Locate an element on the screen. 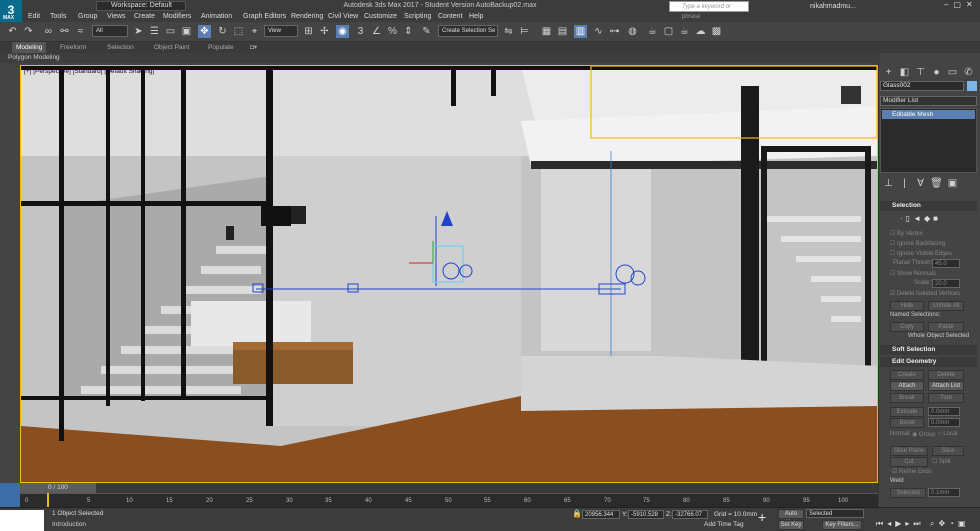 This screenshot has height=531, width=980. soft-selection-rollout-header: Soft Selection is located at coordinates (928, 350).